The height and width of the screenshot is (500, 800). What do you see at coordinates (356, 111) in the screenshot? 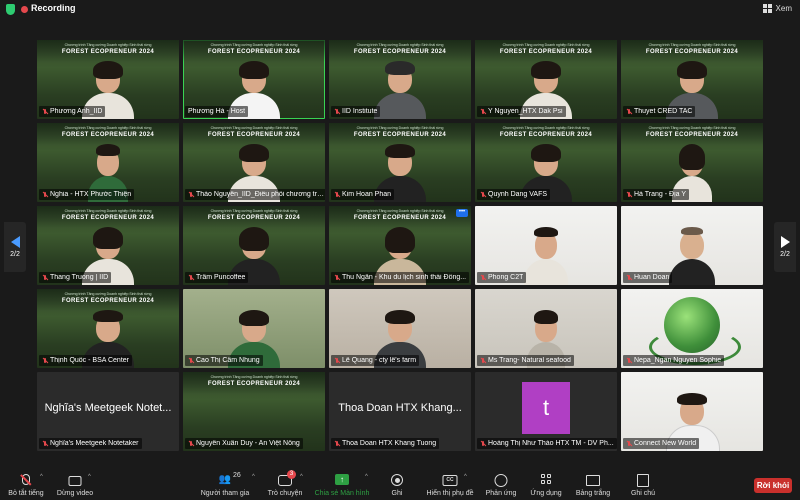
I see `participant-name-label: IID Institute` at bounding box center [356, 111].